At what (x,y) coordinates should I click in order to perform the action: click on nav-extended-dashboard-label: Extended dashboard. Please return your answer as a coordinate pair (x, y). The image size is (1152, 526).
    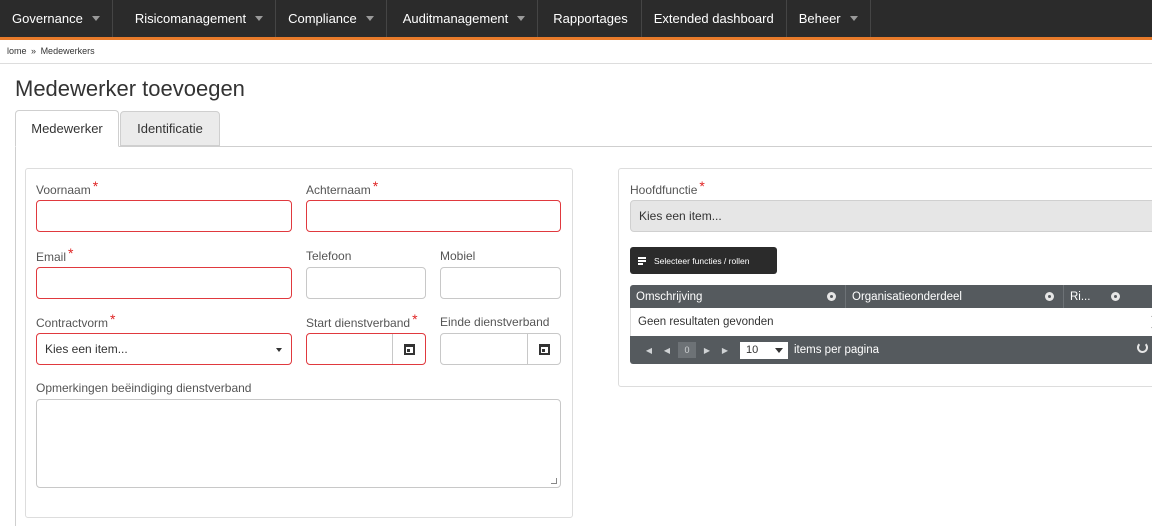
    Looking at the image, I should click on (713, 18).